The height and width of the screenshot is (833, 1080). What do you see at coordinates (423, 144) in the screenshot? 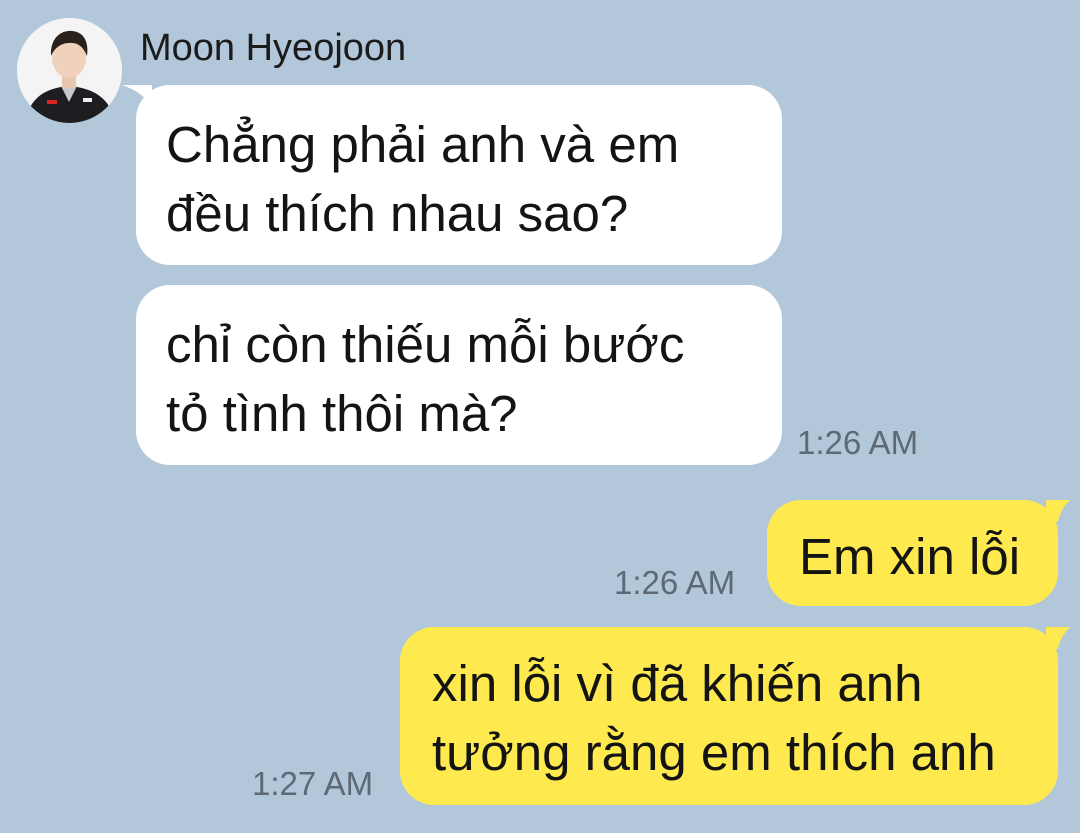
I see `message-text-line: Chẳng phải anh và em` at bounding box center [423, 144].